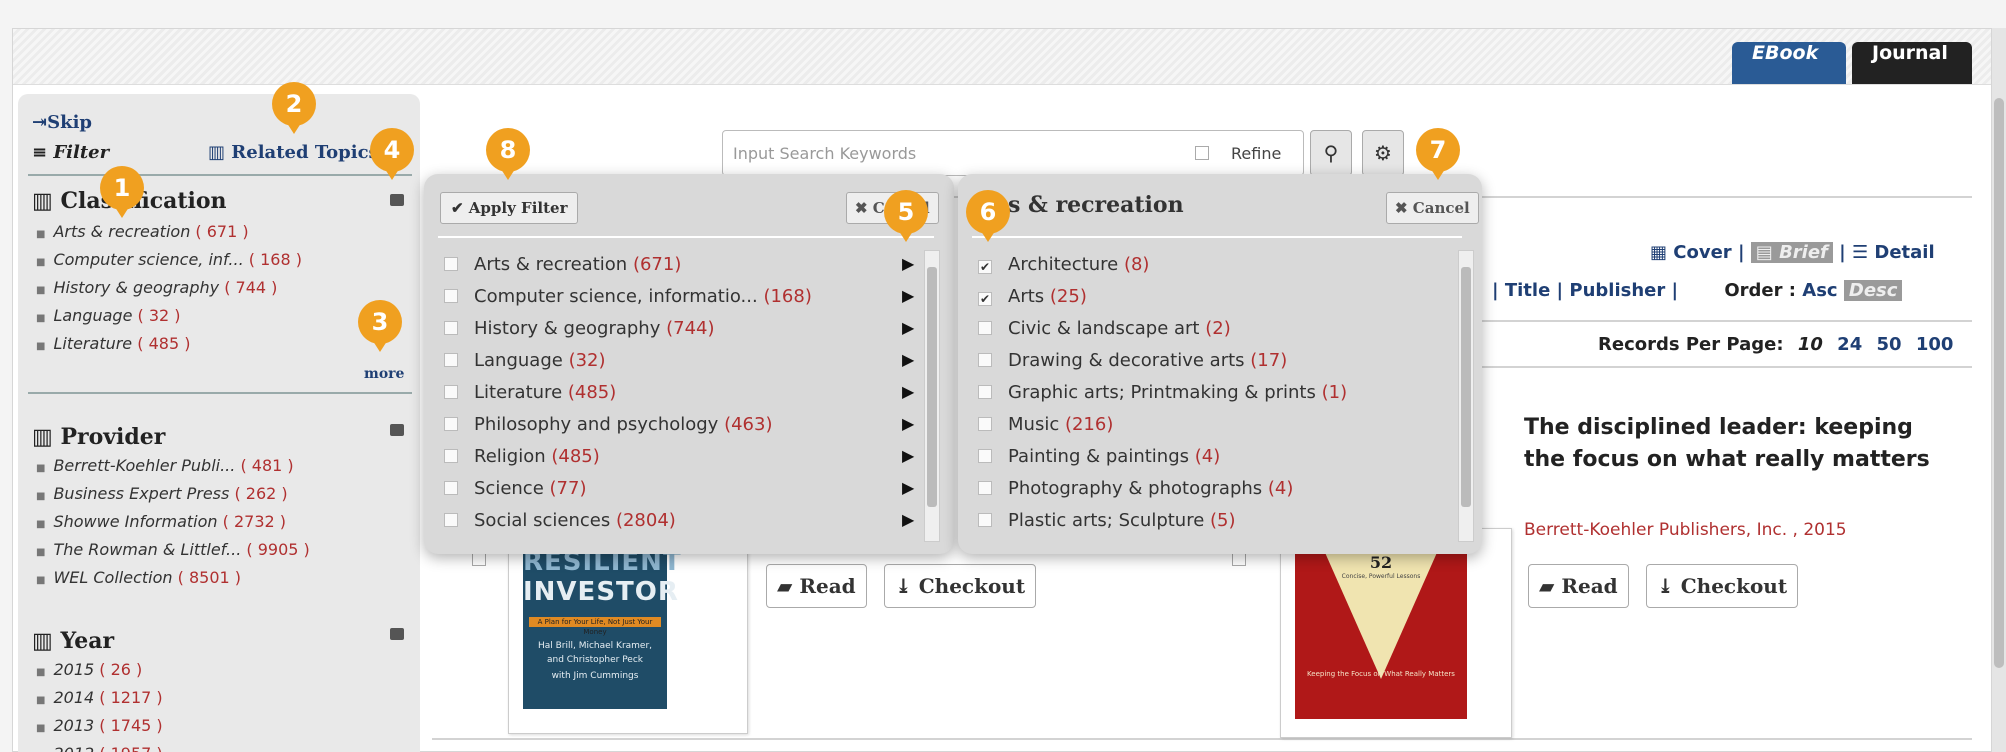 The height and width of the screenshot is (752, 2006). I want to click on tab-journal: Journal, so click(1912, 63).